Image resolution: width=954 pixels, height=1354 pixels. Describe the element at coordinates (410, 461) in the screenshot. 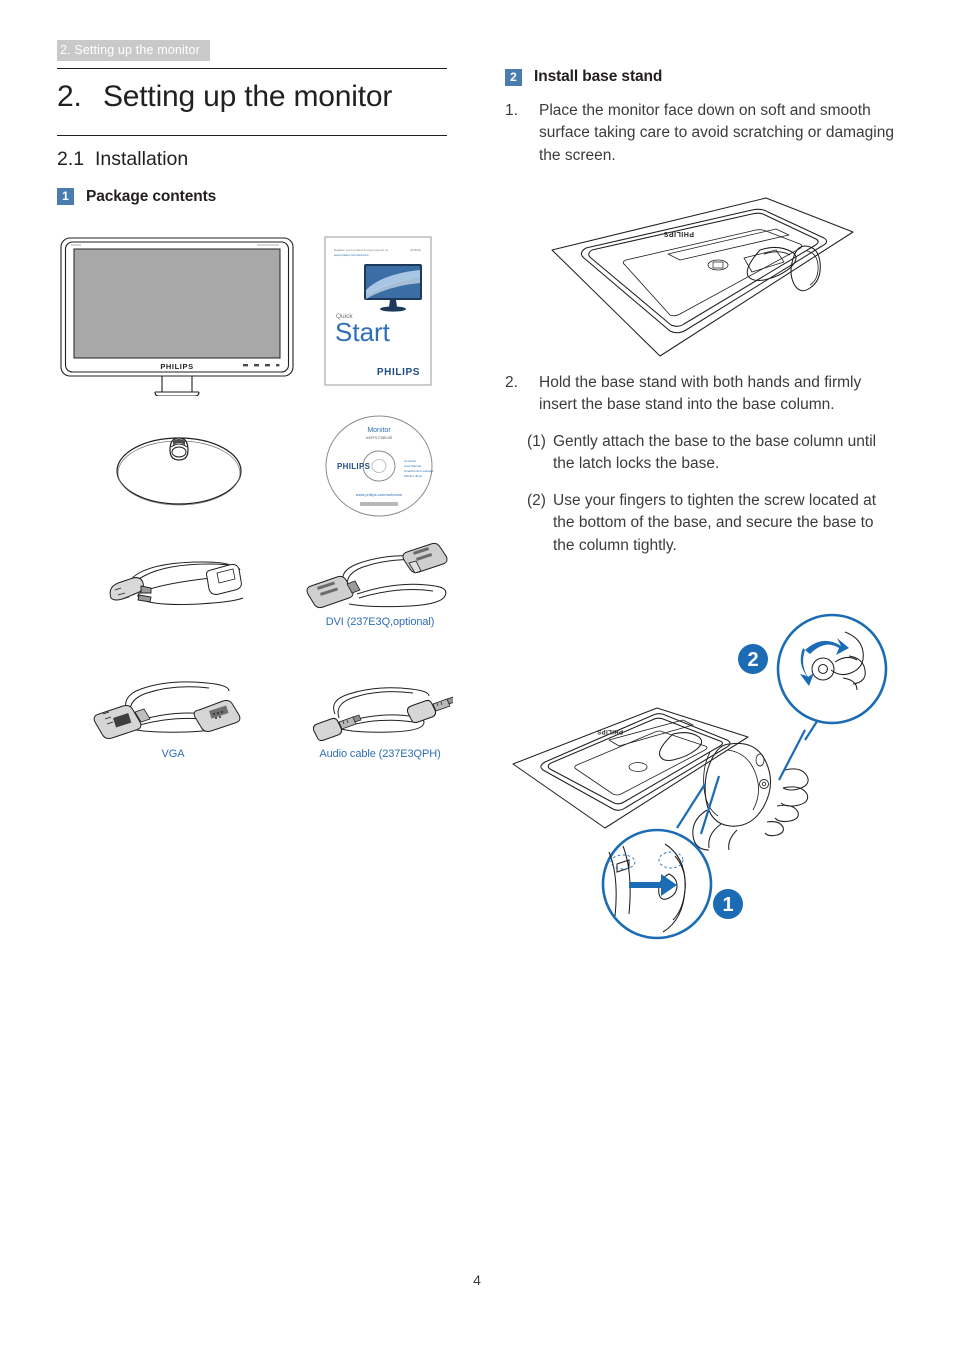

I see `svg-text: Contents` at that location.